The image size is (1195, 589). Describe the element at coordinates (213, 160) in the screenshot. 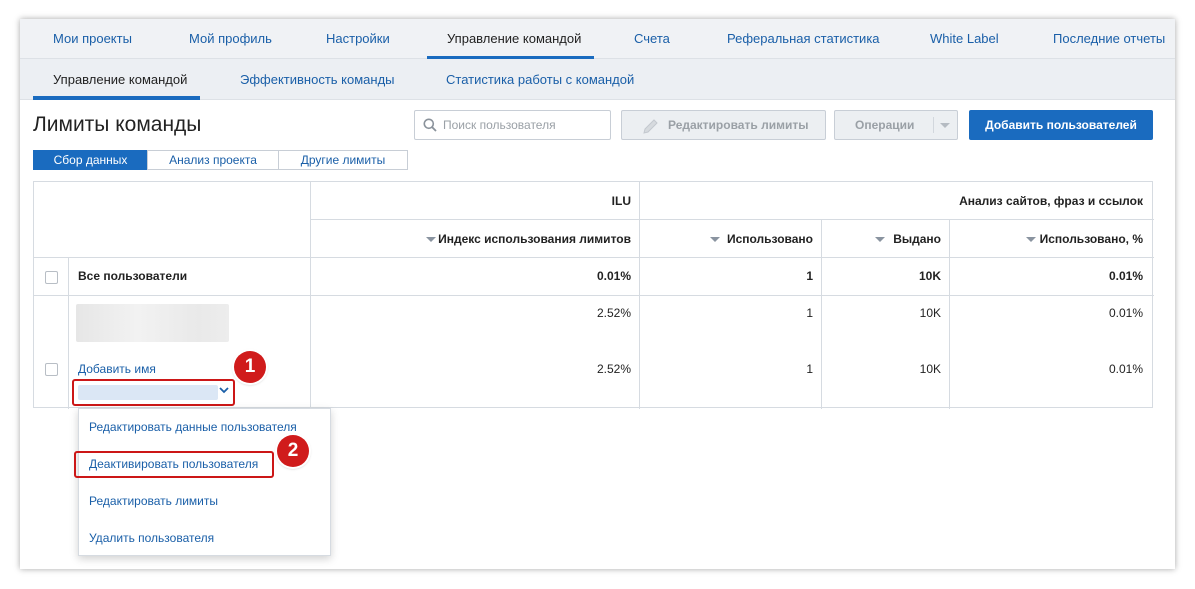

I see `tab-project-analysis: Анализ проекта` at that location.